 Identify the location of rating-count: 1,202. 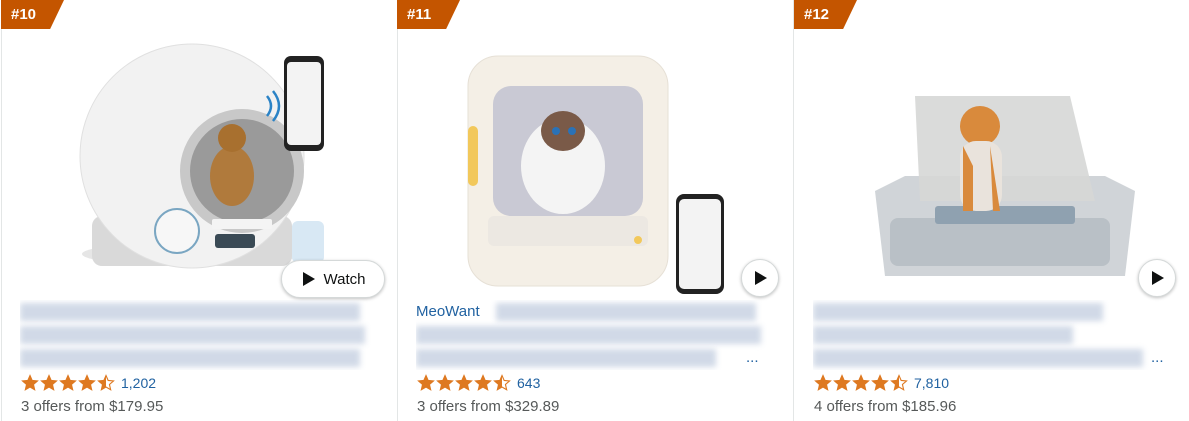
(138, 383).